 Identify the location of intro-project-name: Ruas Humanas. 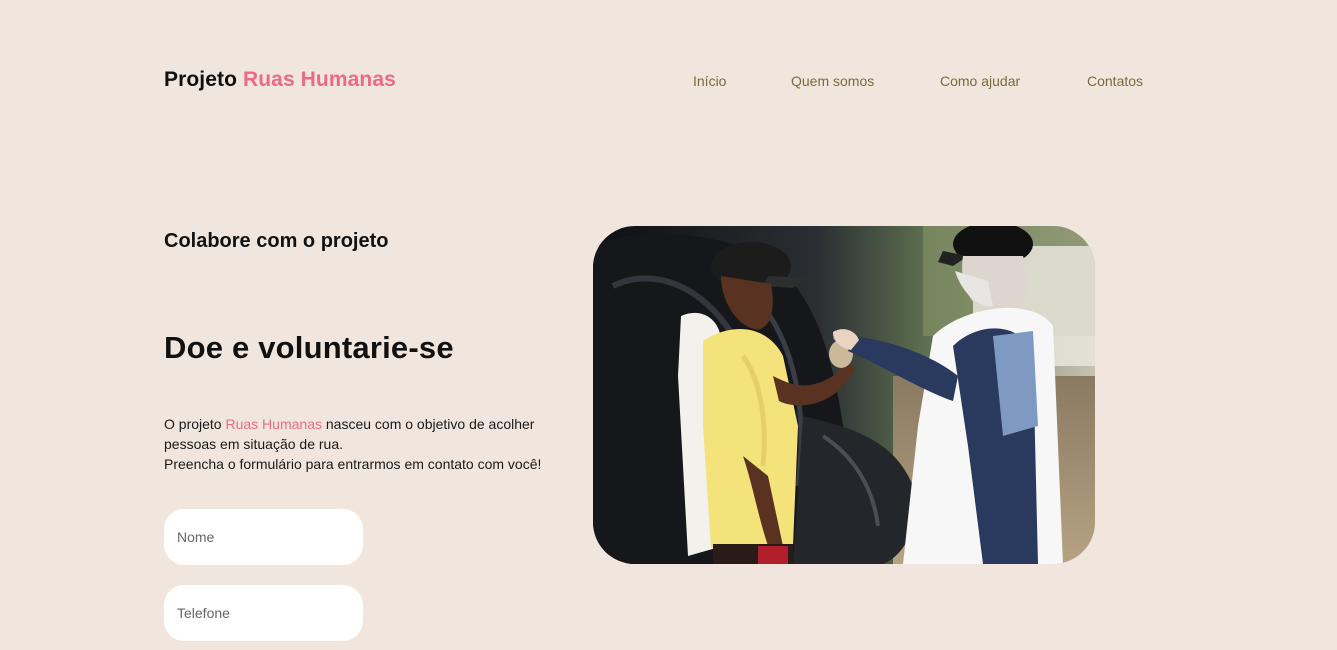
(273, 424).